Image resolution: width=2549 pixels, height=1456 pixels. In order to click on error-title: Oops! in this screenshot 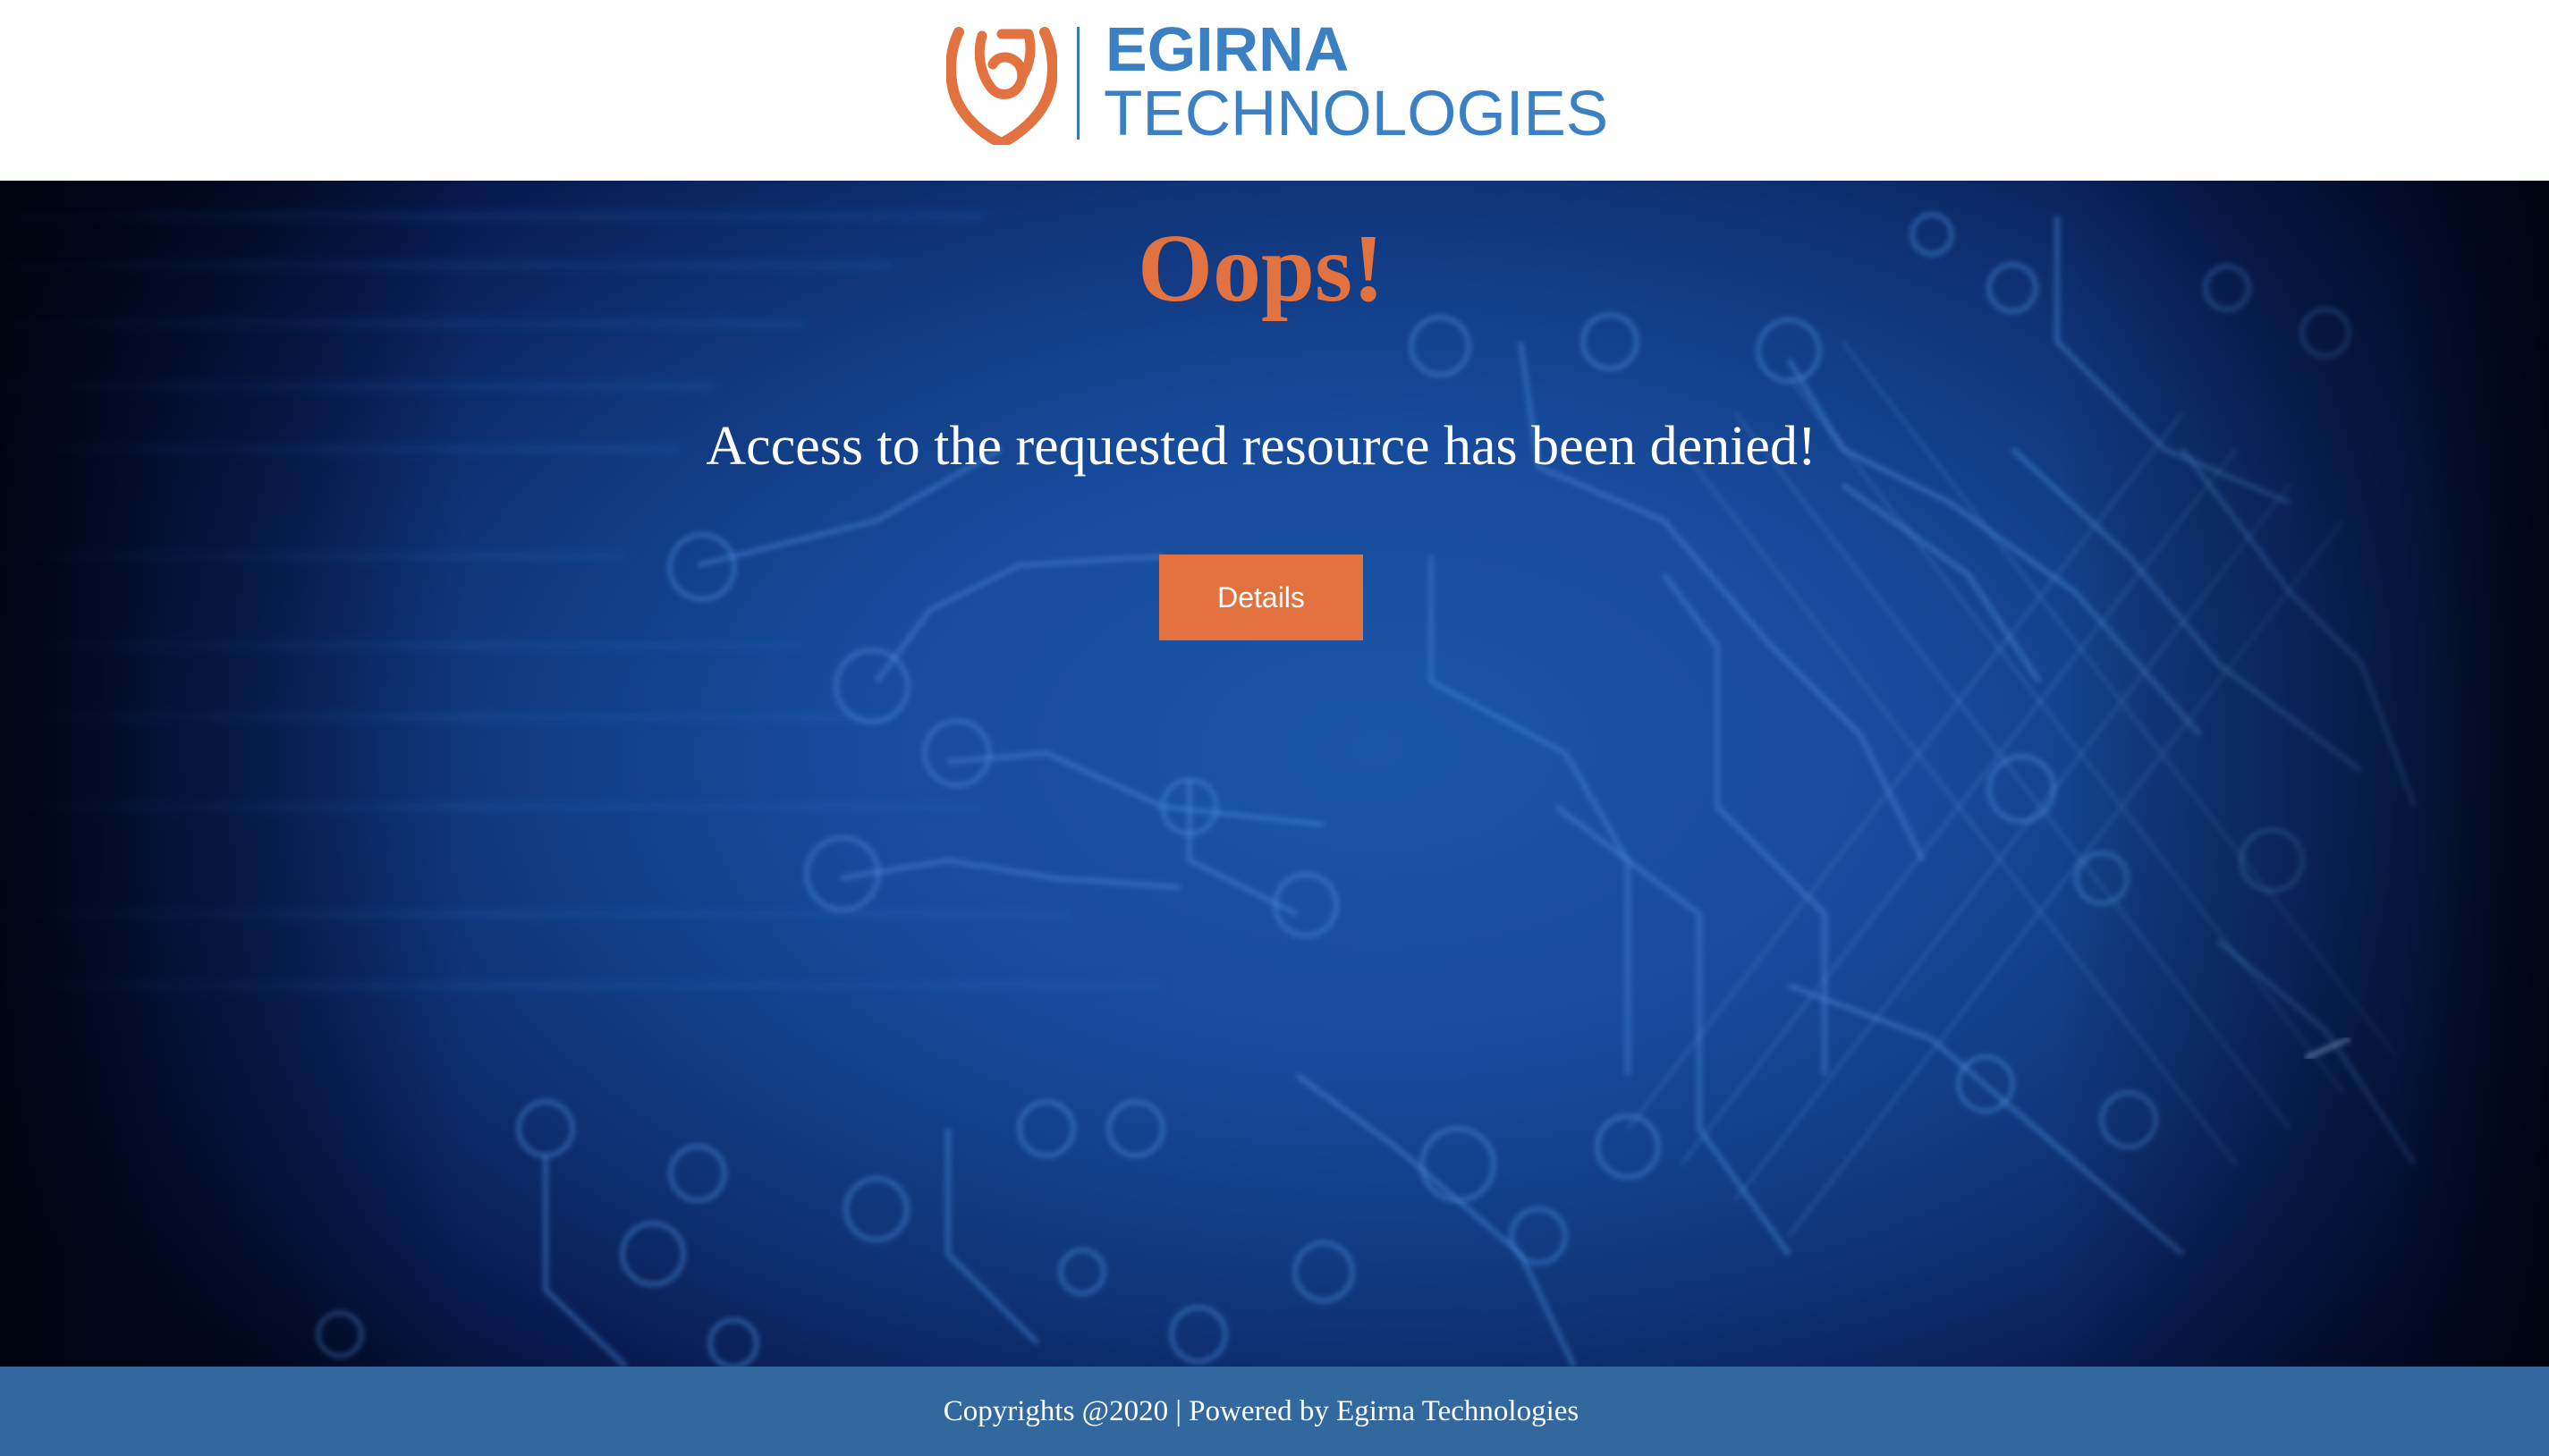, I will do `click(1261, 269)`.